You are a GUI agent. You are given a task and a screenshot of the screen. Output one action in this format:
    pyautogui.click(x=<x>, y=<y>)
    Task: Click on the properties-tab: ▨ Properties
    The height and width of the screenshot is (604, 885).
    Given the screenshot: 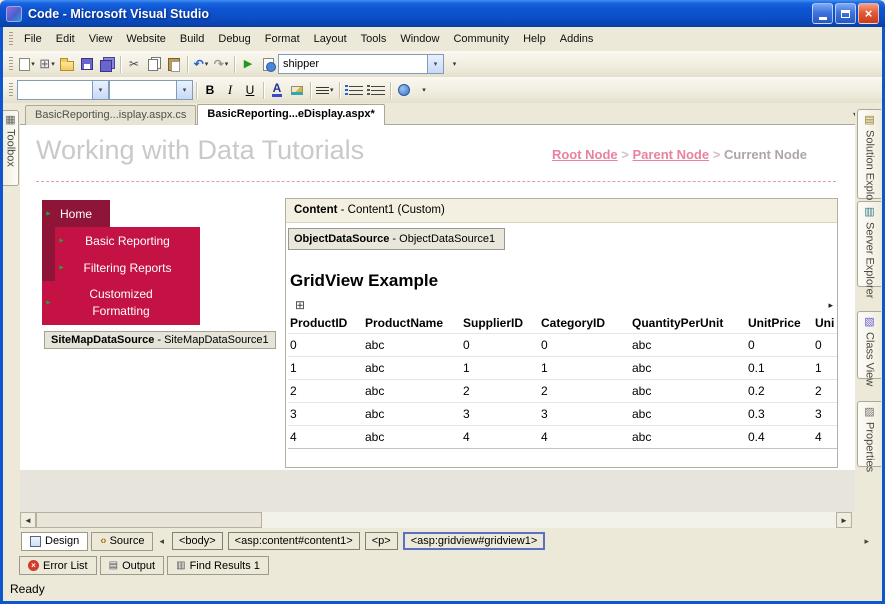 What is the action you would take?
    pyautogui.click(x=869, y=436)
    